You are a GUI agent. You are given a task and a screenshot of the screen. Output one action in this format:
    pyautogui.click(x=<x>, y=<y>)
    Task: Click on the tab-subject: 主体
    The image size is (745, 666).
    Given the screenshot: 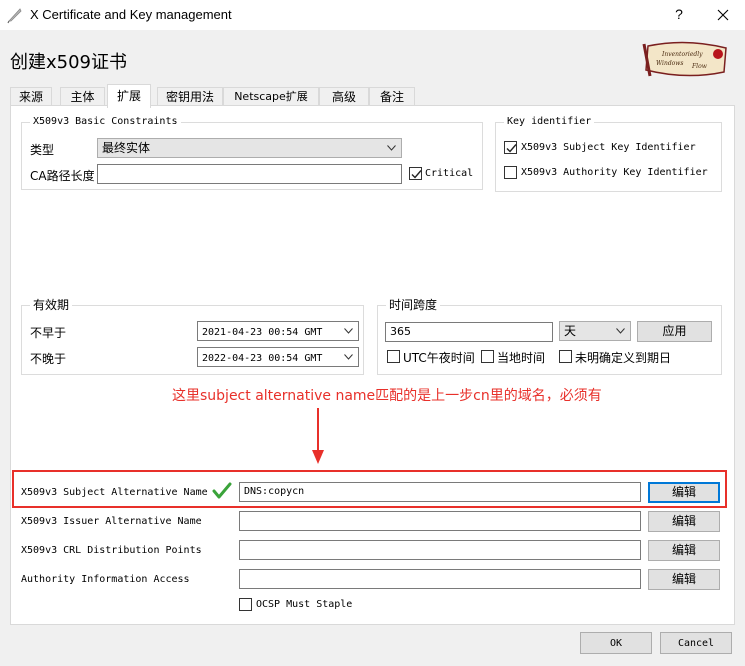 What is the action you would take?
    pyautogui.click(x=82, y=97)
    